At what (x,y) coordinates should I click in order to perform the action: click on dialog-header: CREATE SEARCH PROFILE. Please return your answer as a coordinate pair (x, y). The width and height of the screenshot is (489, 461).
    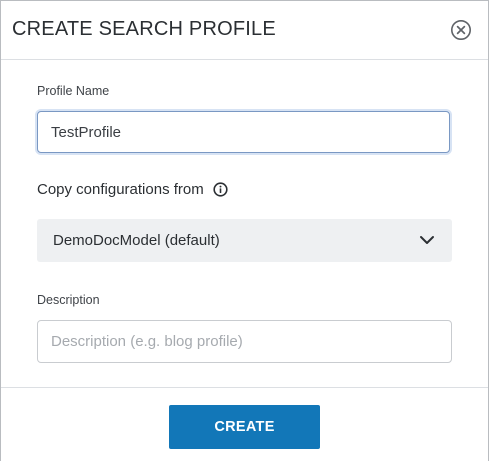
    Looking at the image, I should click on (244, 30).